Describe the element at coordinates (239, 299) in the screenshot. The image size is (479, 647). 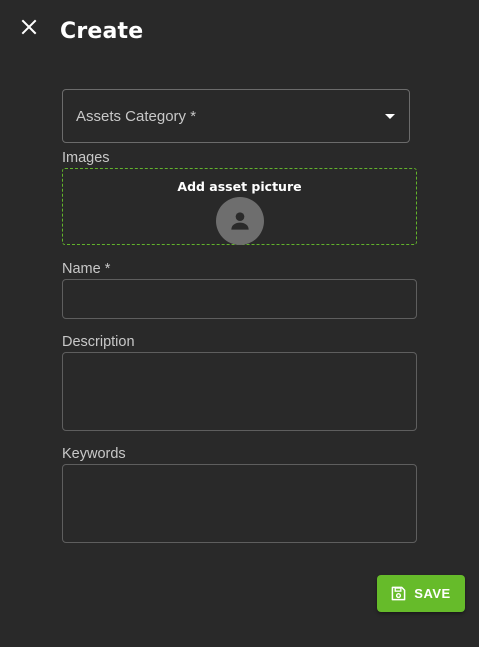
I see `name-field` at that location.